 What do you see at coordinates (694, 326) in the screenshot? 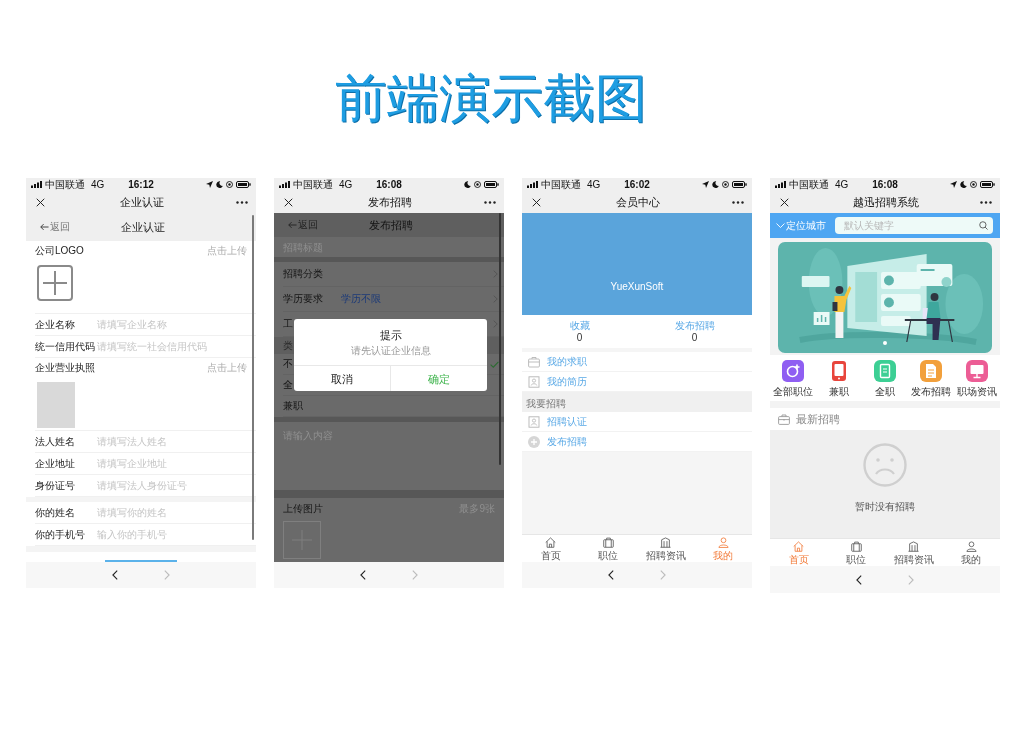
I see `stat-label: 发布招聘` at bounding box center [694, 326].